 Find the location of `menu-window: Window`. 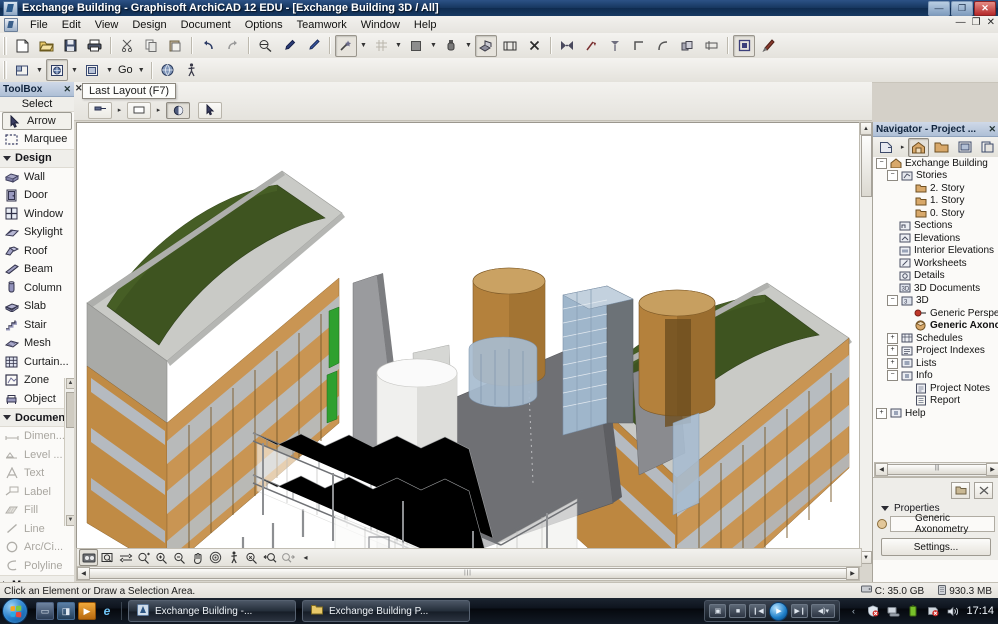

menu-window: Window is located at coordinates (380, 25).